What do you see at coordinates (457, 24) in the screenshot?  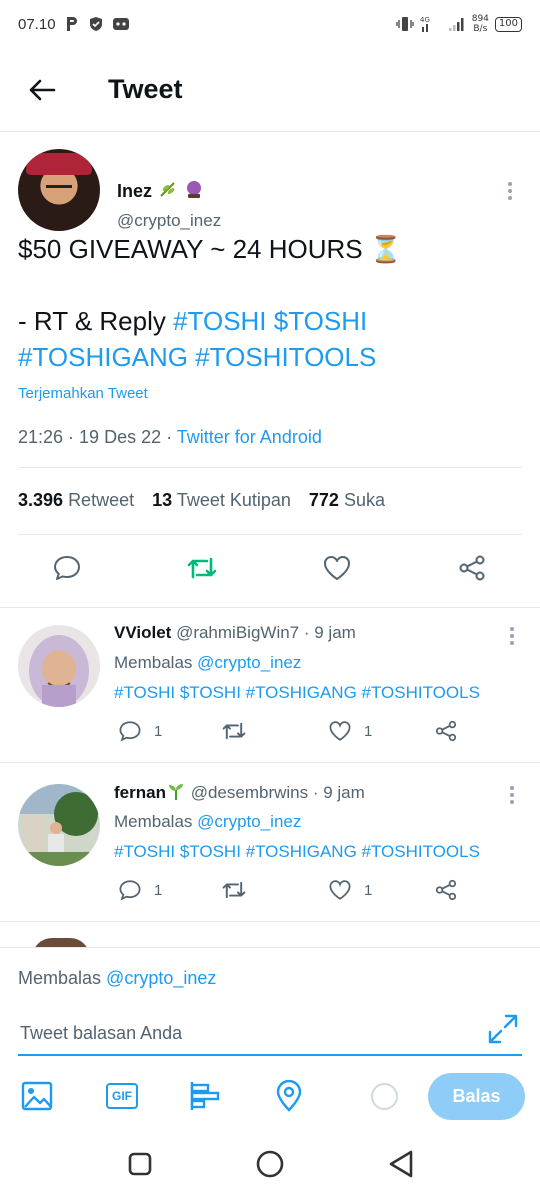 I see `signal-bars-icon` at bounding box center [457, 24].